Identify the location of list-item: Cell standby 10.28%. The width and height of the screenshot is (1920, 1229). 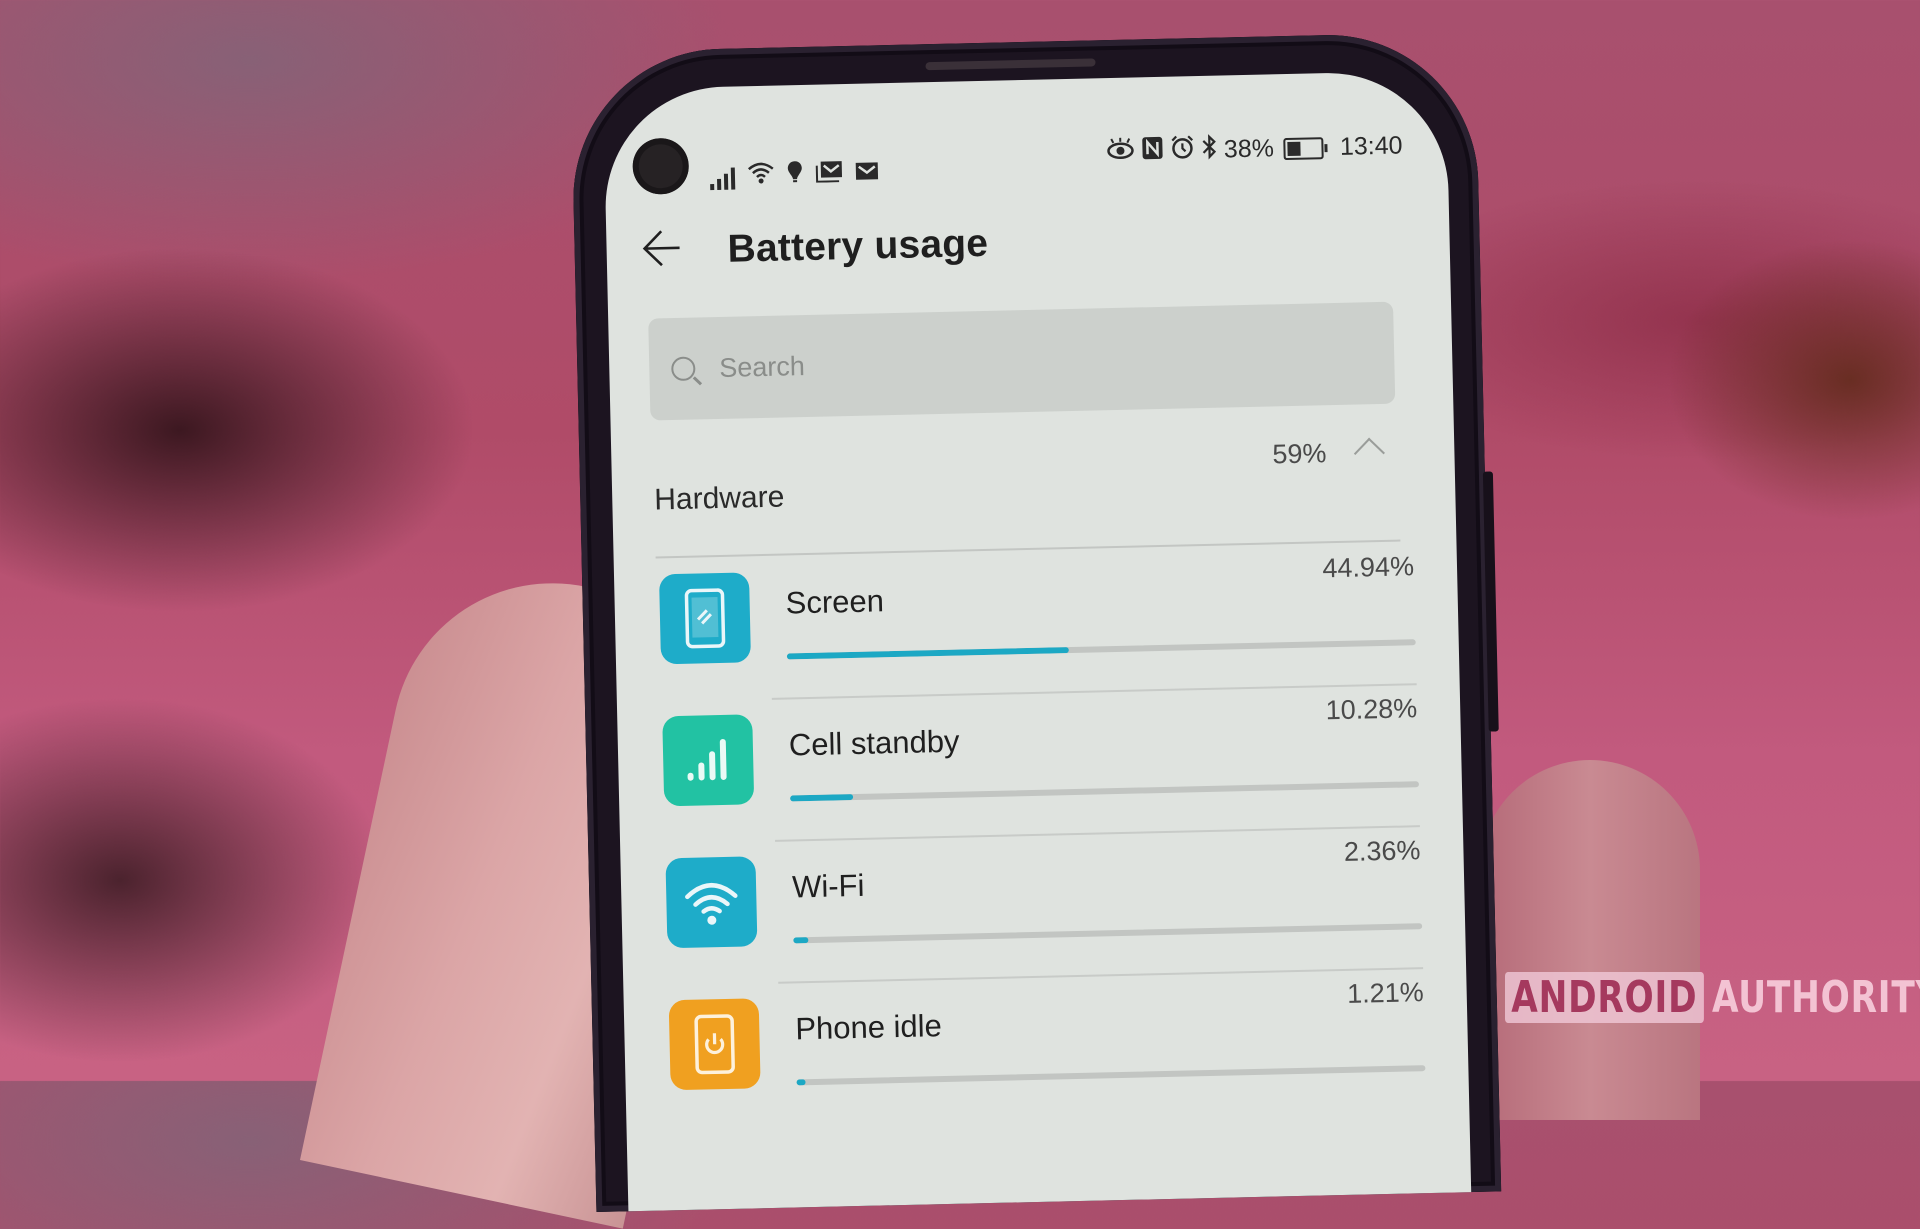
(1041, 771).